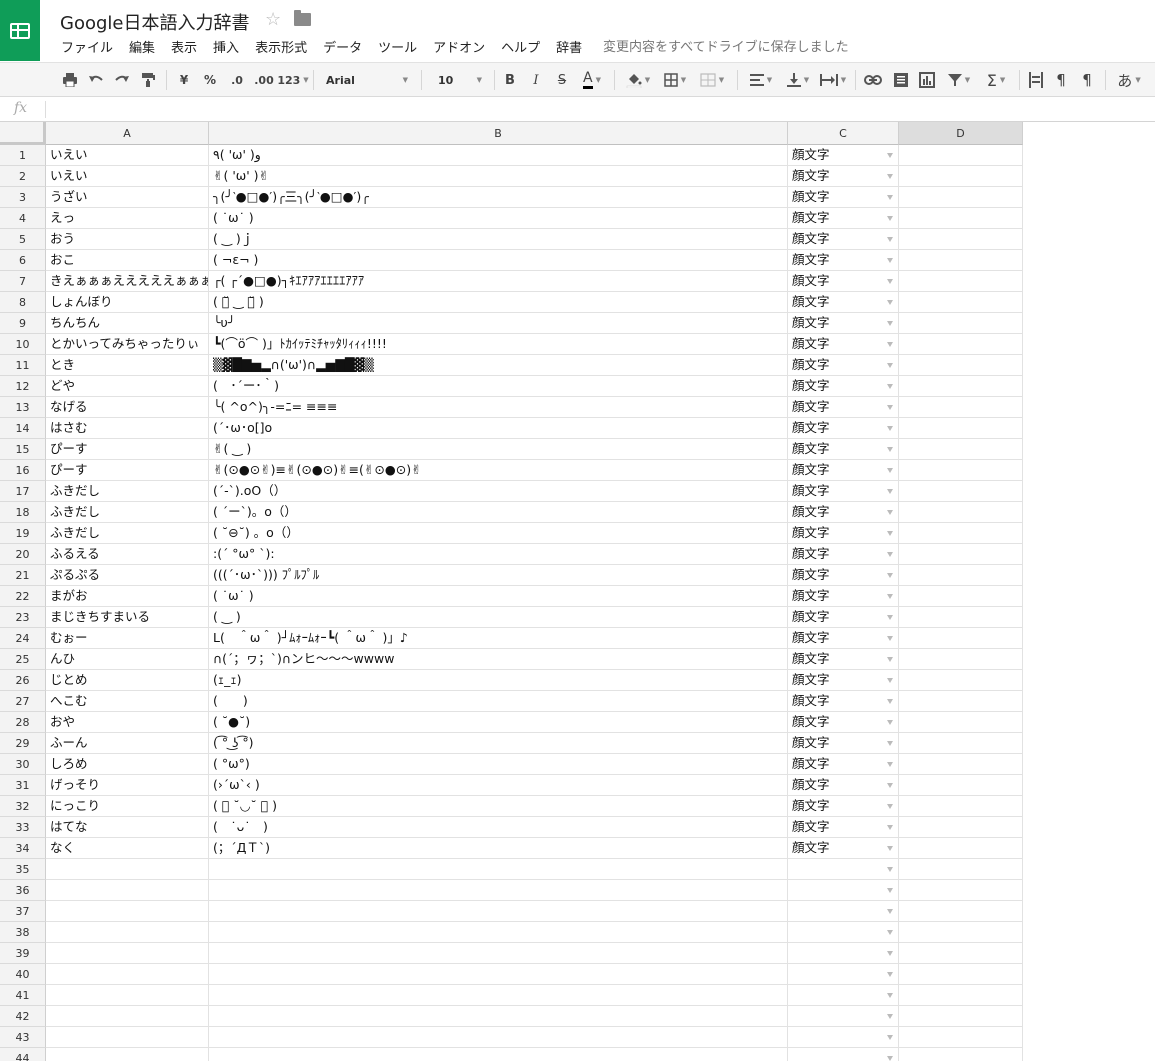 The image size is (1155, 1061). I want to click on cell-reading: まじきちすまいる, so click(127, 617).